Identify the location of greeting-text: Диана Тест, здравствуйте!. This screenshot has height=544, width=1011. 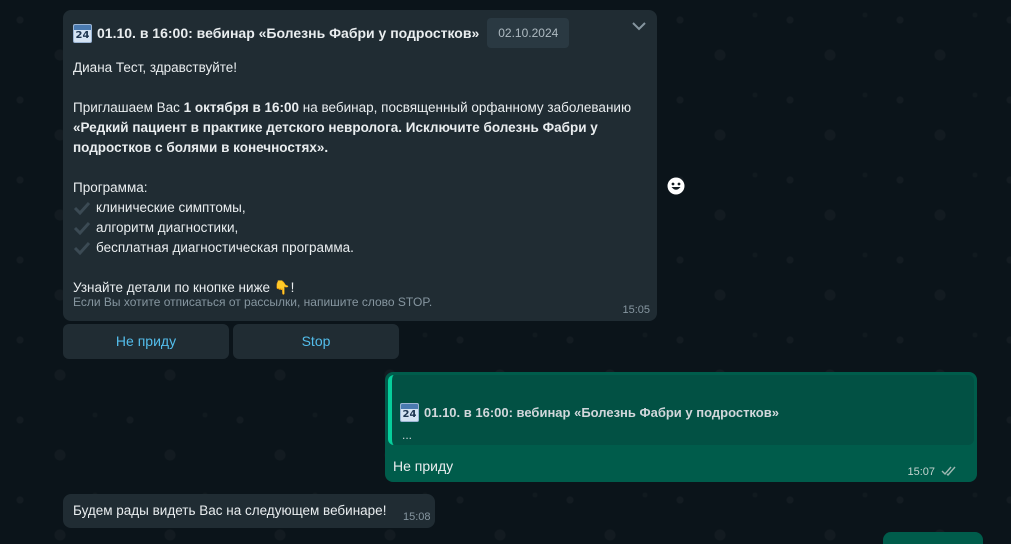
(155, 67).